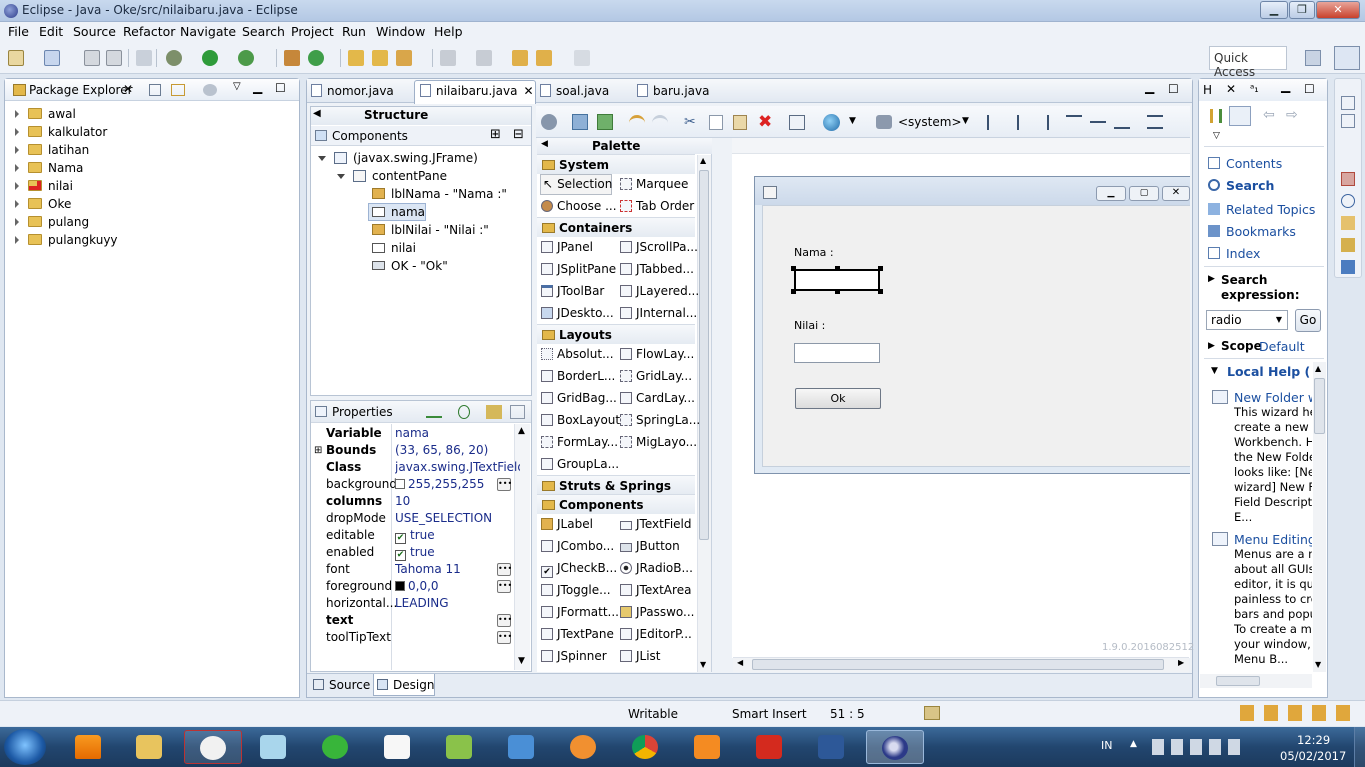 The height and width of the screenshot is (767, 1365). What do you see at coordinates (616, 334) in the screenshot?
I see `palette-category-layouts: Layouts` at bounding box center [616, 334].